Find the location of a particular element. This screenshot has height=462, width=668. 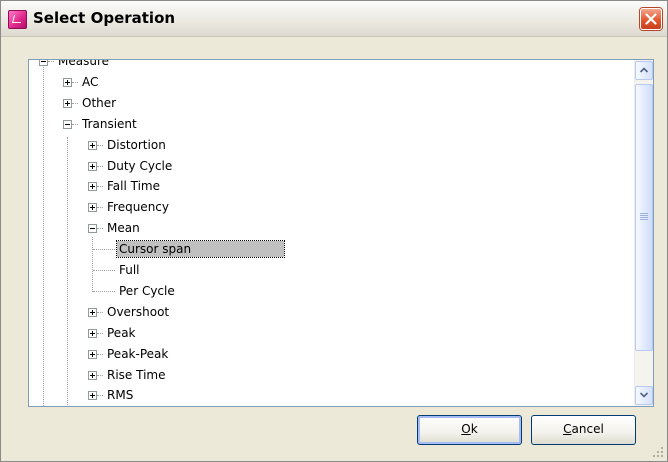

ok-button: Ok is located at coordinates (469, 430).